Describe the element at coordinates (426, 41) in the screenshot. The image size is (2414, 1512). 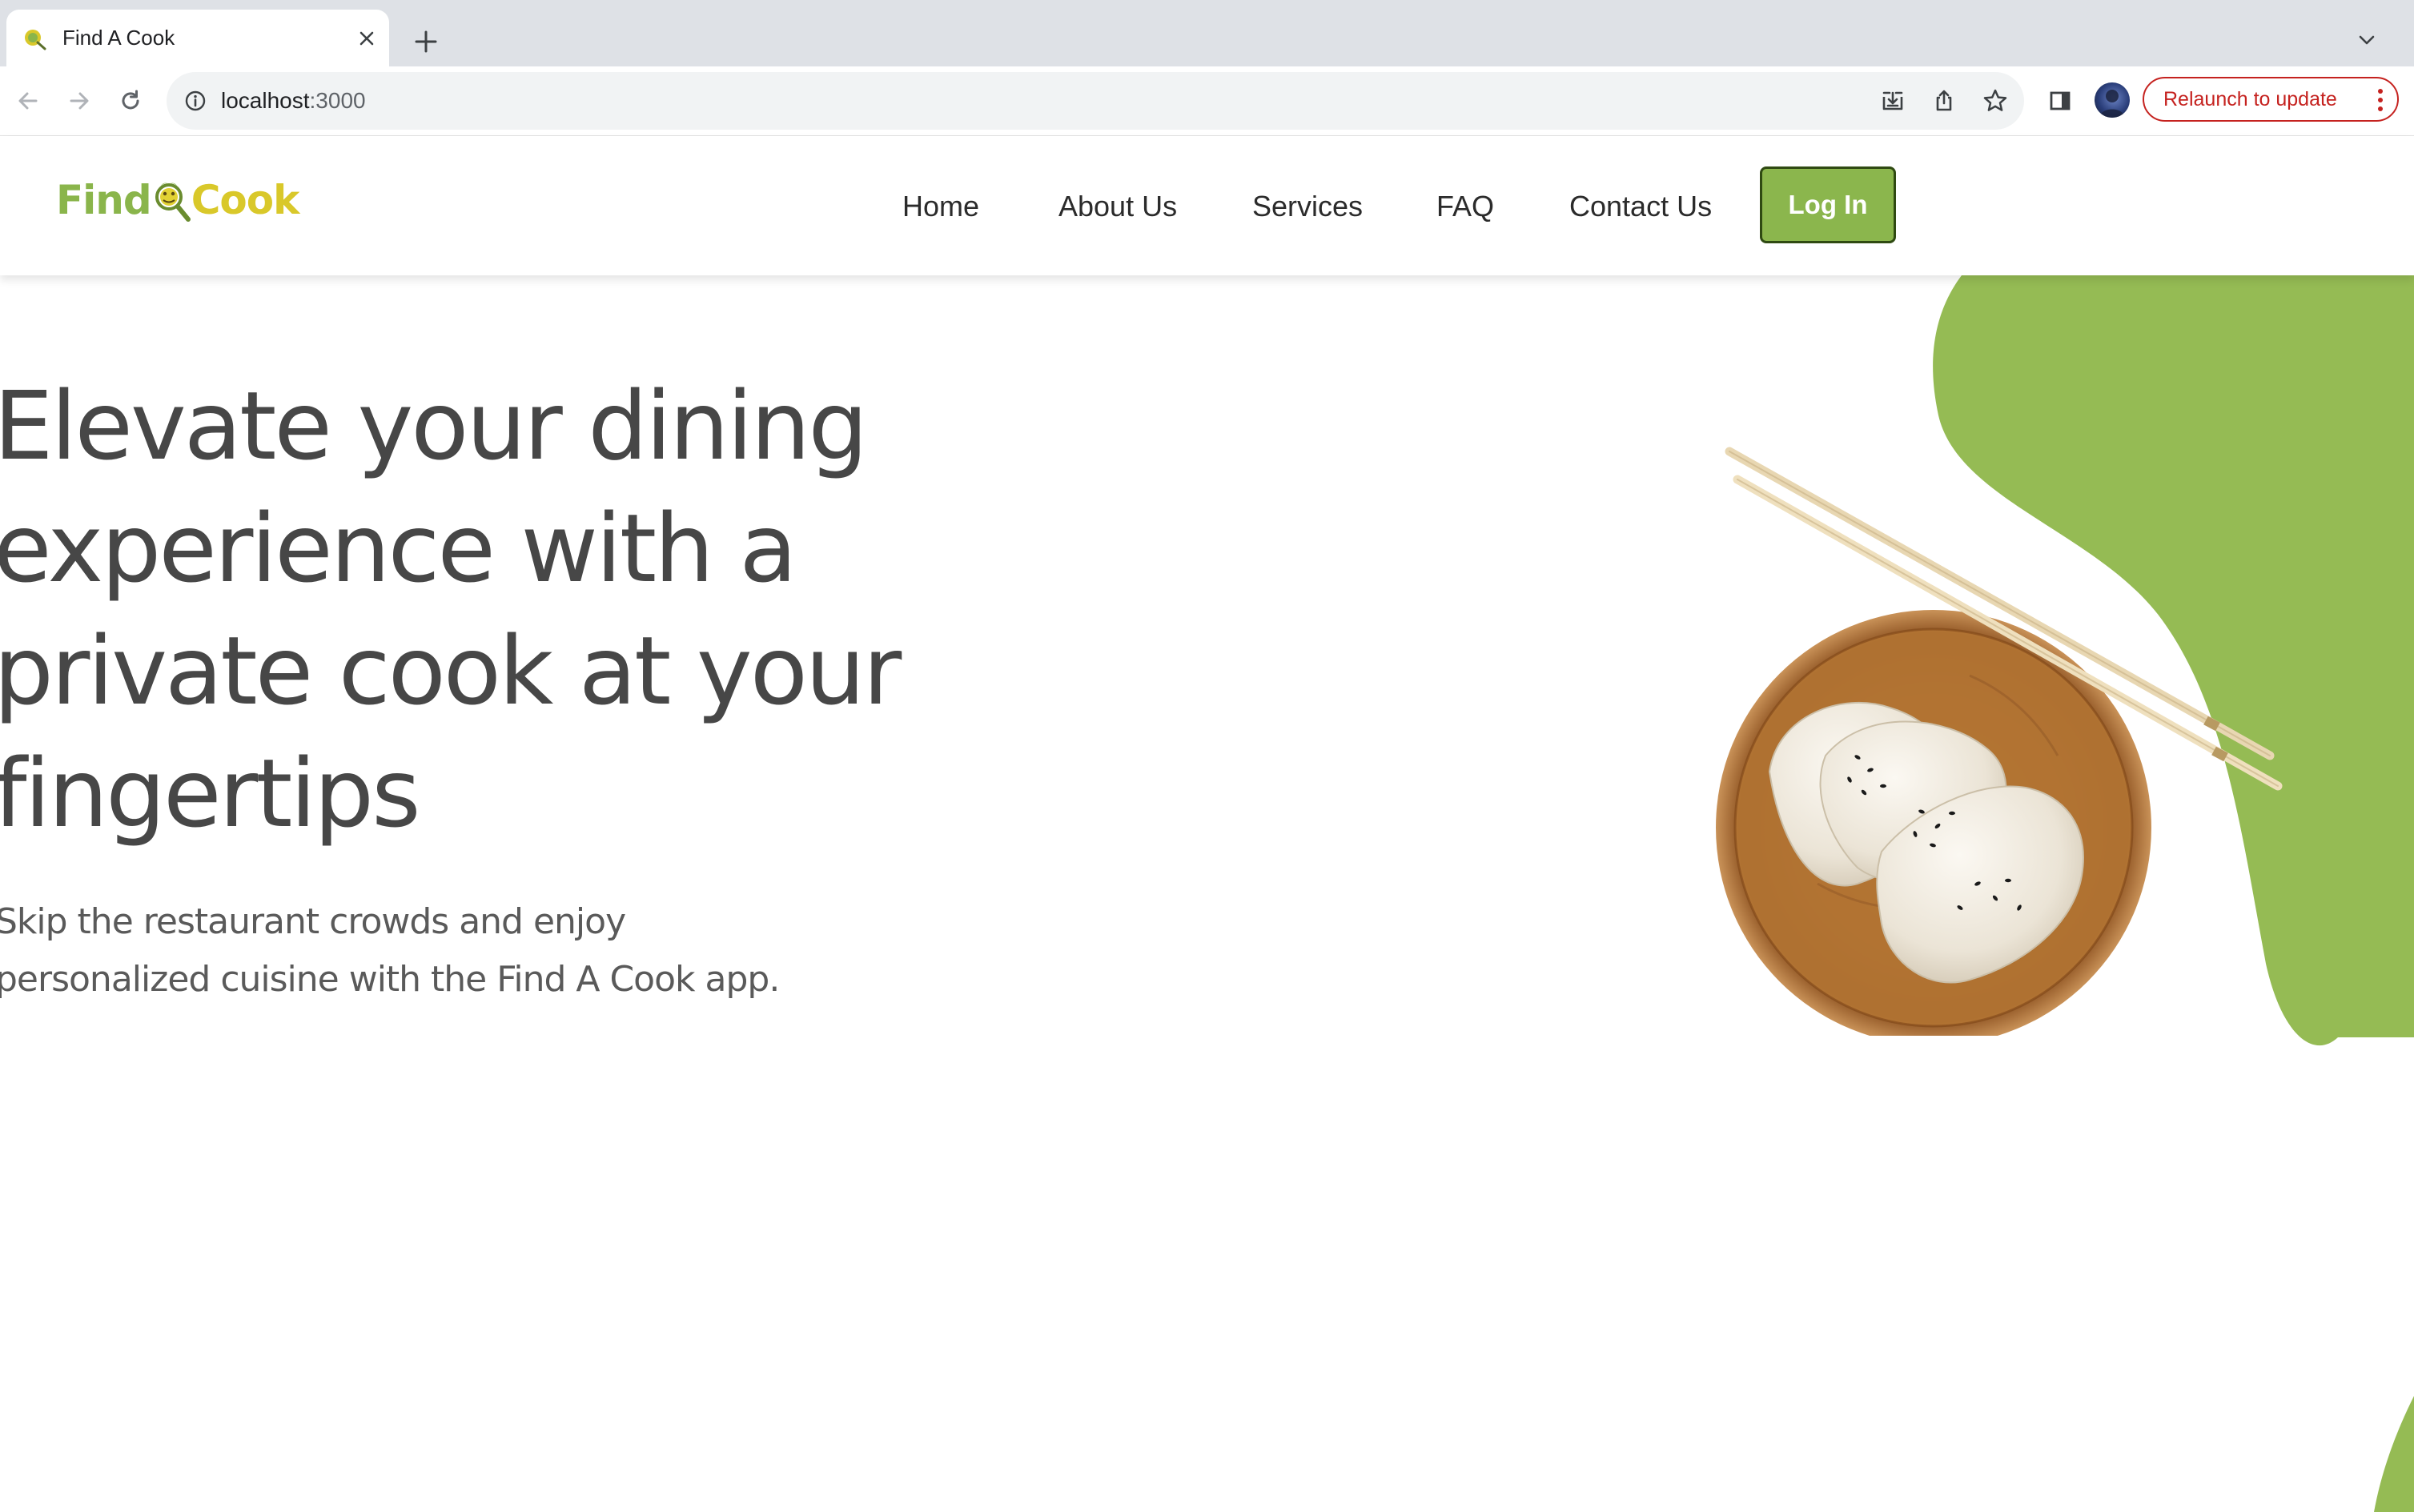
I see `new-tab-icon` at that location.